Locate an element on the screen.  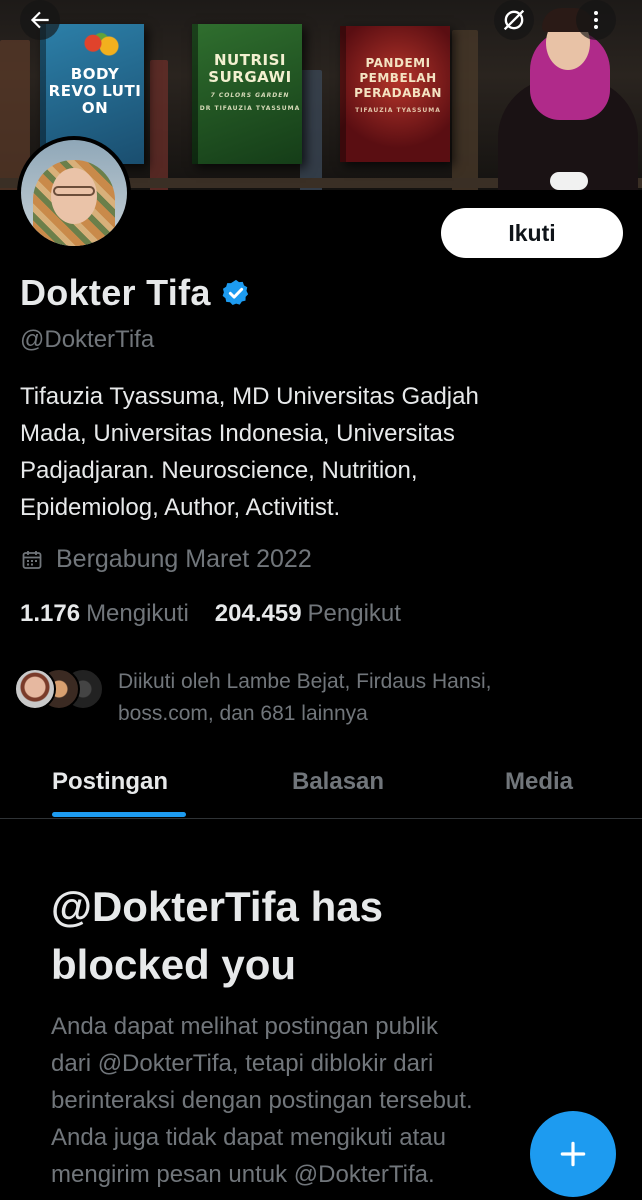
more-vertical-icon is located at coordinates (596, 20).